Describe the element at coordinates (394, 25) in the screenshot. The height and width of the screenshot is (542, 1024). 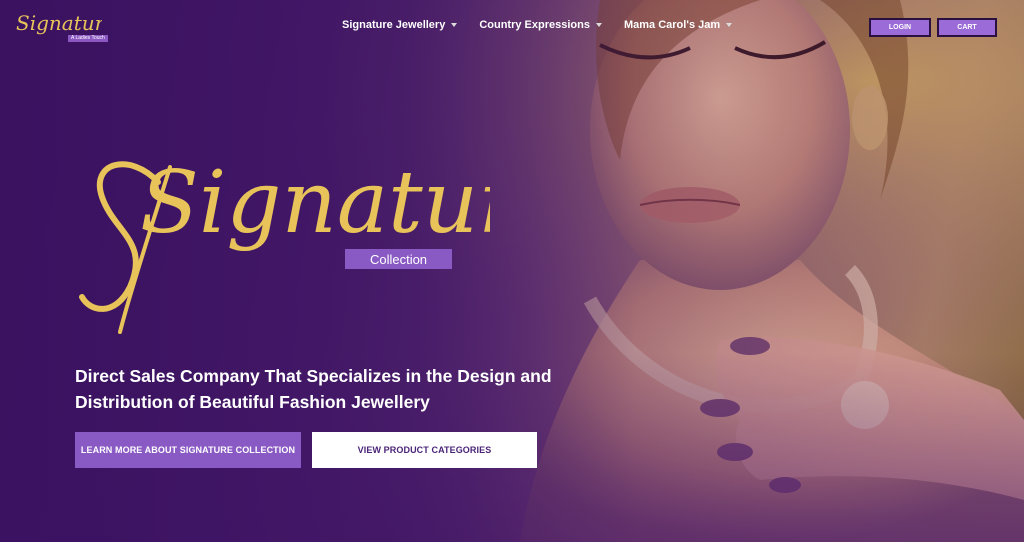
I see `nav-label: Signature Jewellery` at that location.